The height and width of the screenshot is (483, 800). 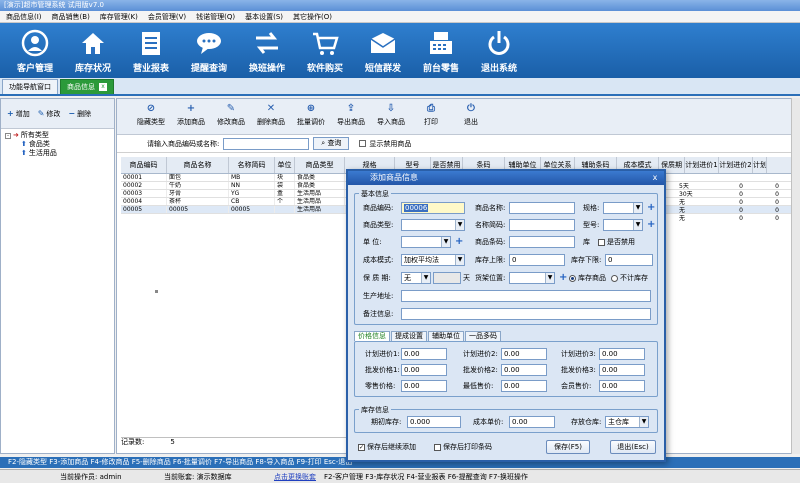 What do you see at coordinates (156, 291) in the screenshot?
I see `splitter-handle` at bounding box center [156, 291].